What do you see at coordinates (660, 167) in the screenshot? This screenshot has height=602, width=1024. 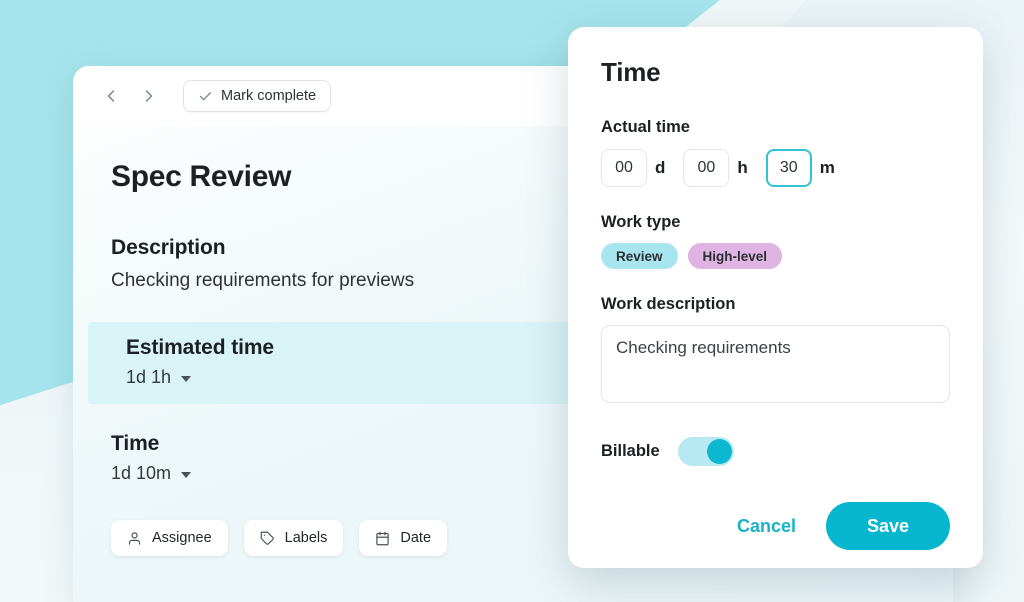 I see `days-unit: d` at bounding box center [660, 167].